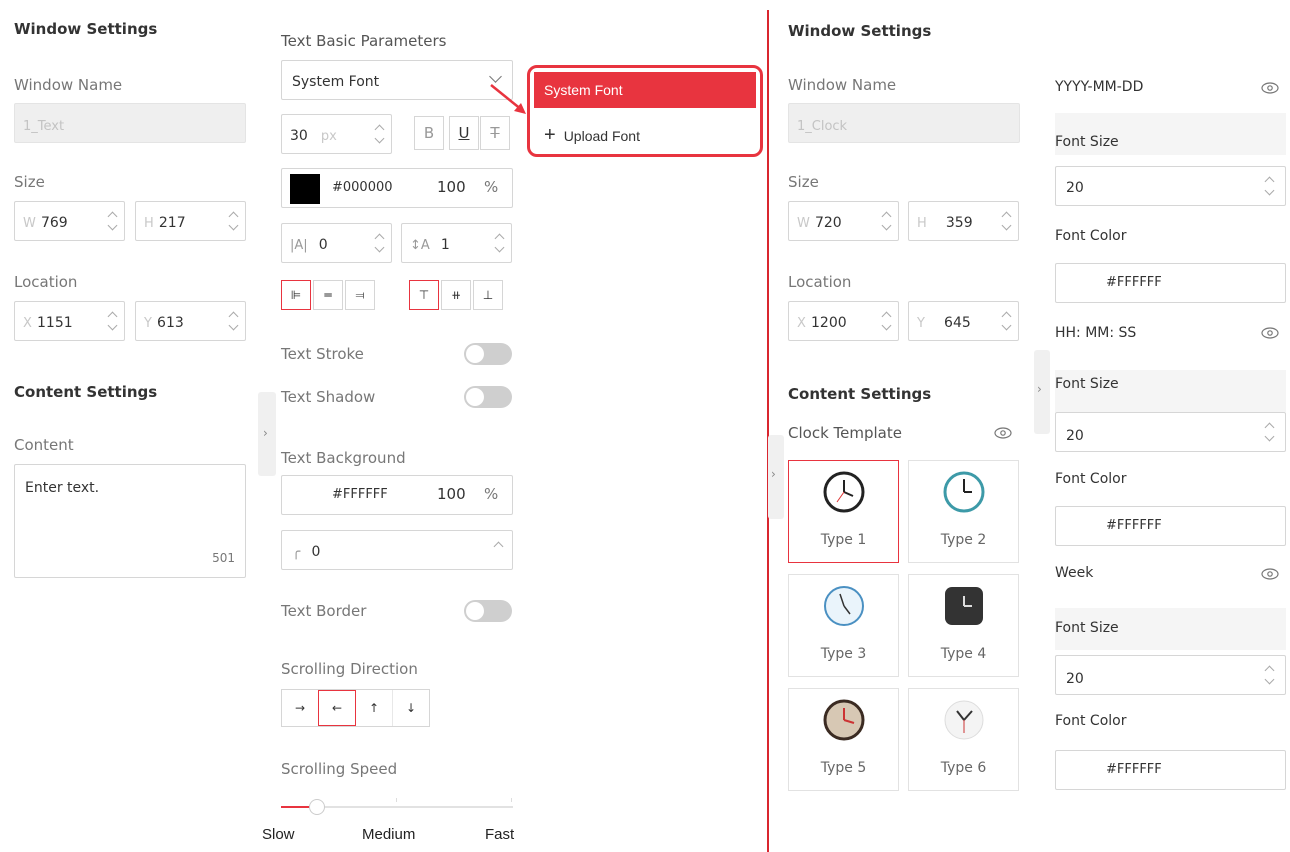 The height and width of the screenshot is (852, 1290). Describe the element at coordinates (583, 90) in the screenshot. I see `font-option-system-label: System Font` at that location.